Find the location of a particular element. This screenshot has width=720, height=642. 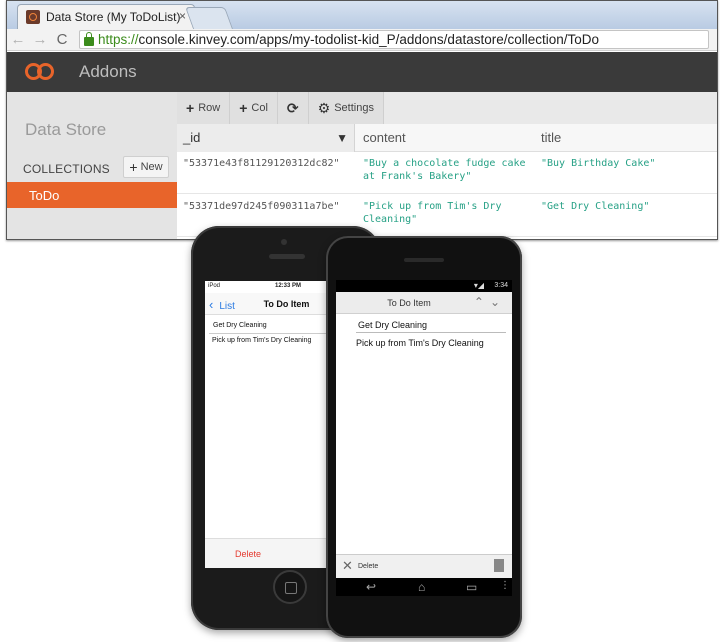

sidebar-title: Data Store is located at coordinates (66, 129).